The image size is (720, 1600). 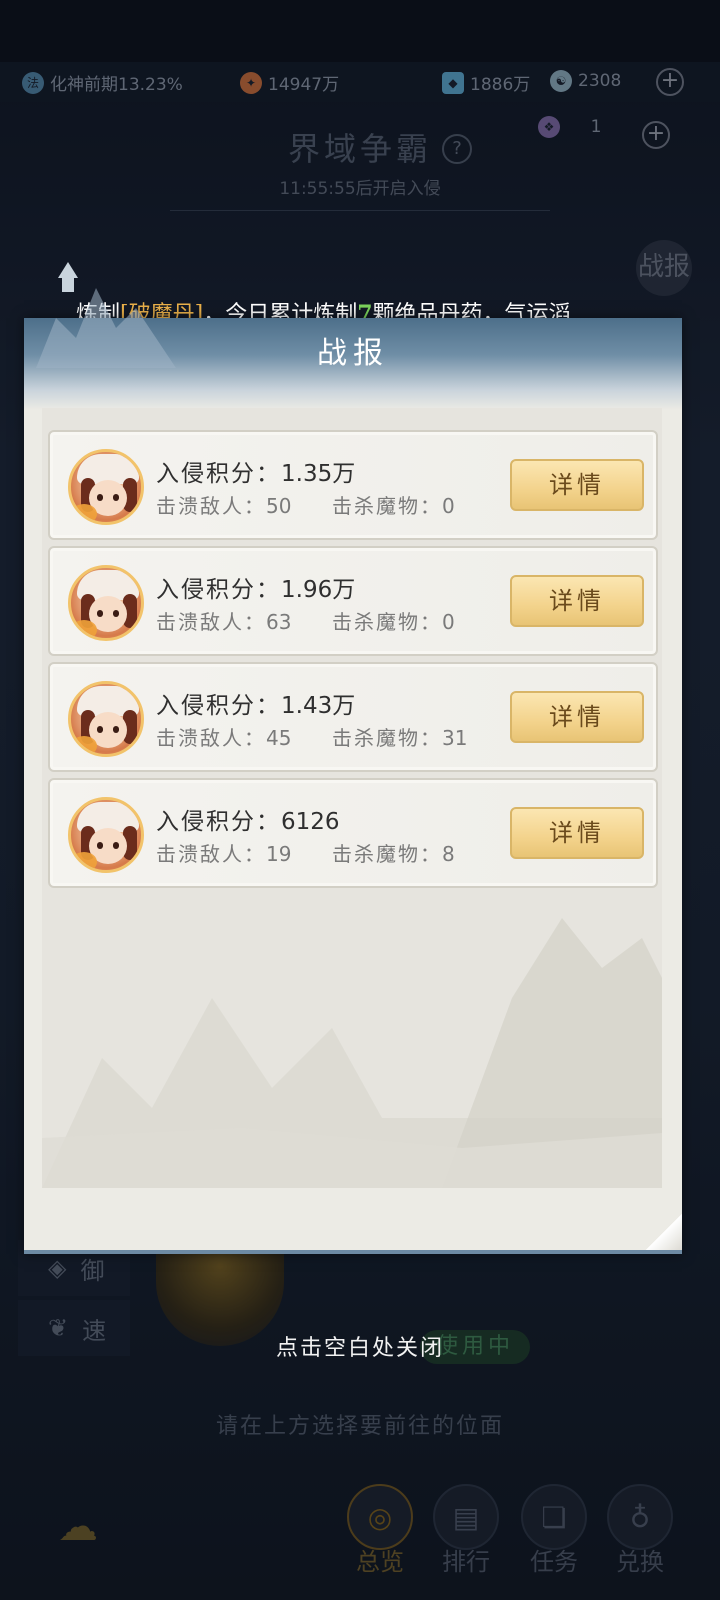 I want to click on report-record: 入侵积分：1.35万 击溃敌人：50 击杀魔物：0 详情, so click(x=353, y=485).